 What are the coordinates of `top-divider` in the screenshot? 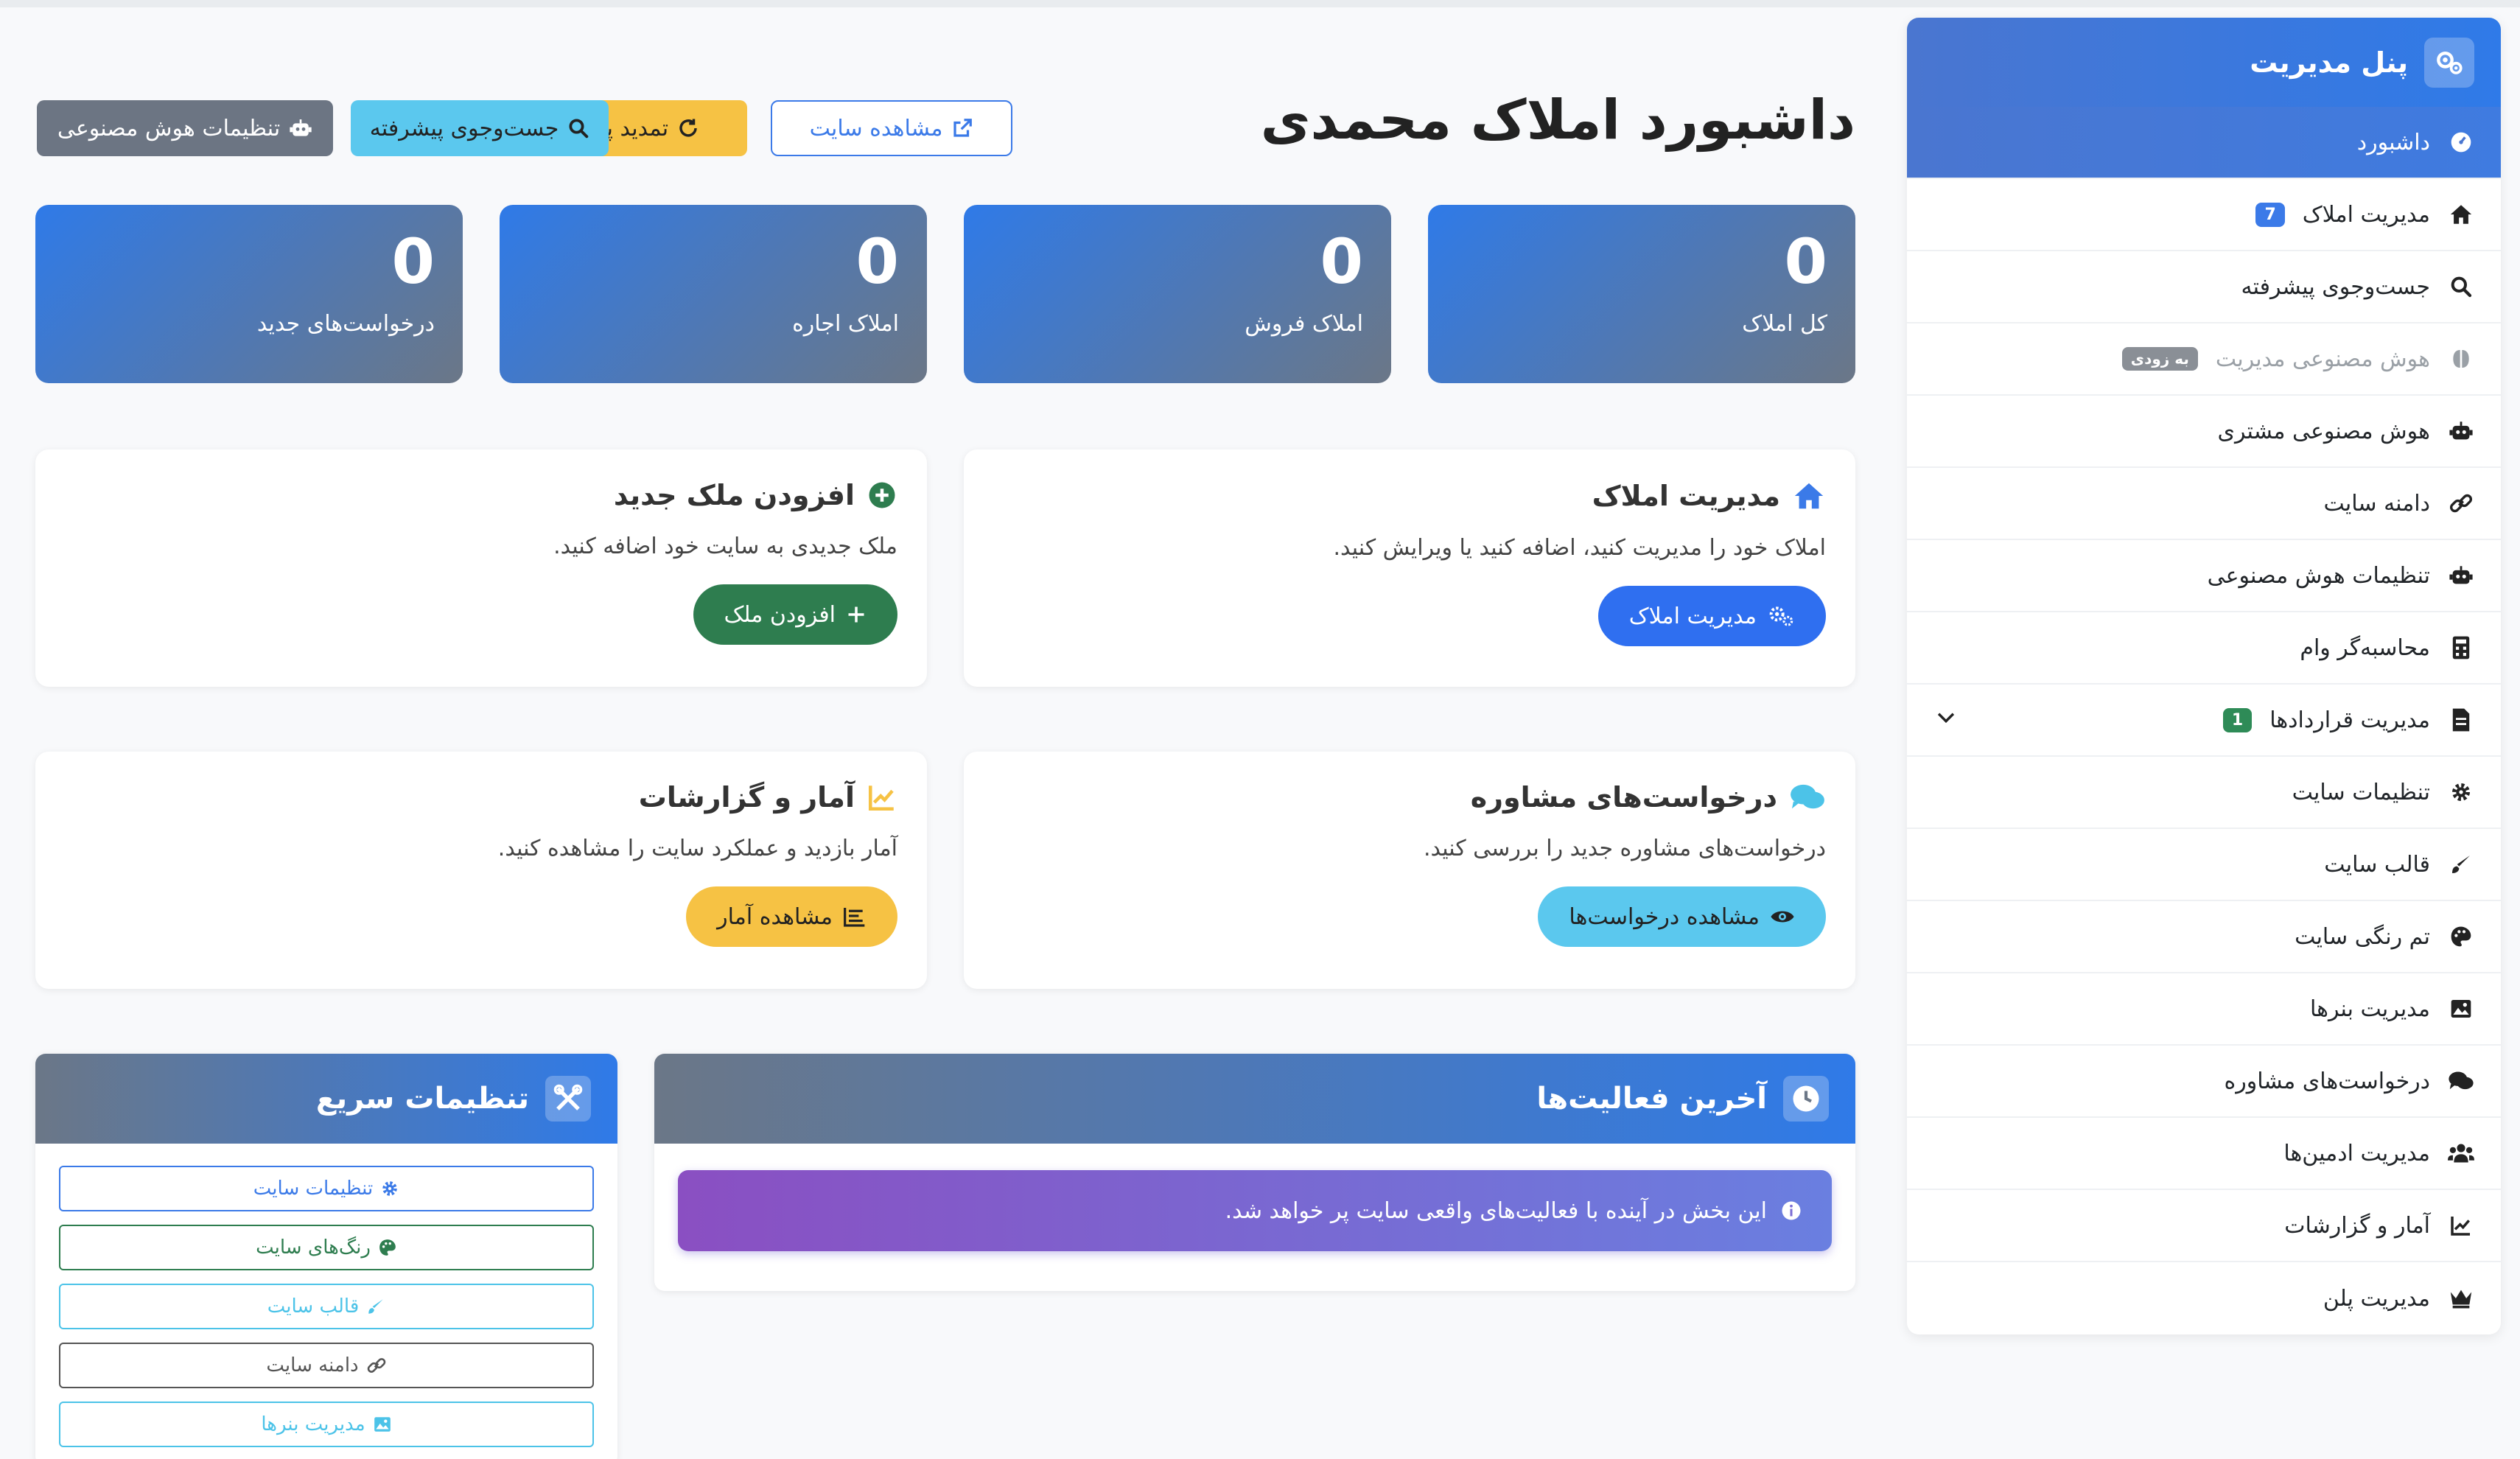 It's located at (1260, 3).